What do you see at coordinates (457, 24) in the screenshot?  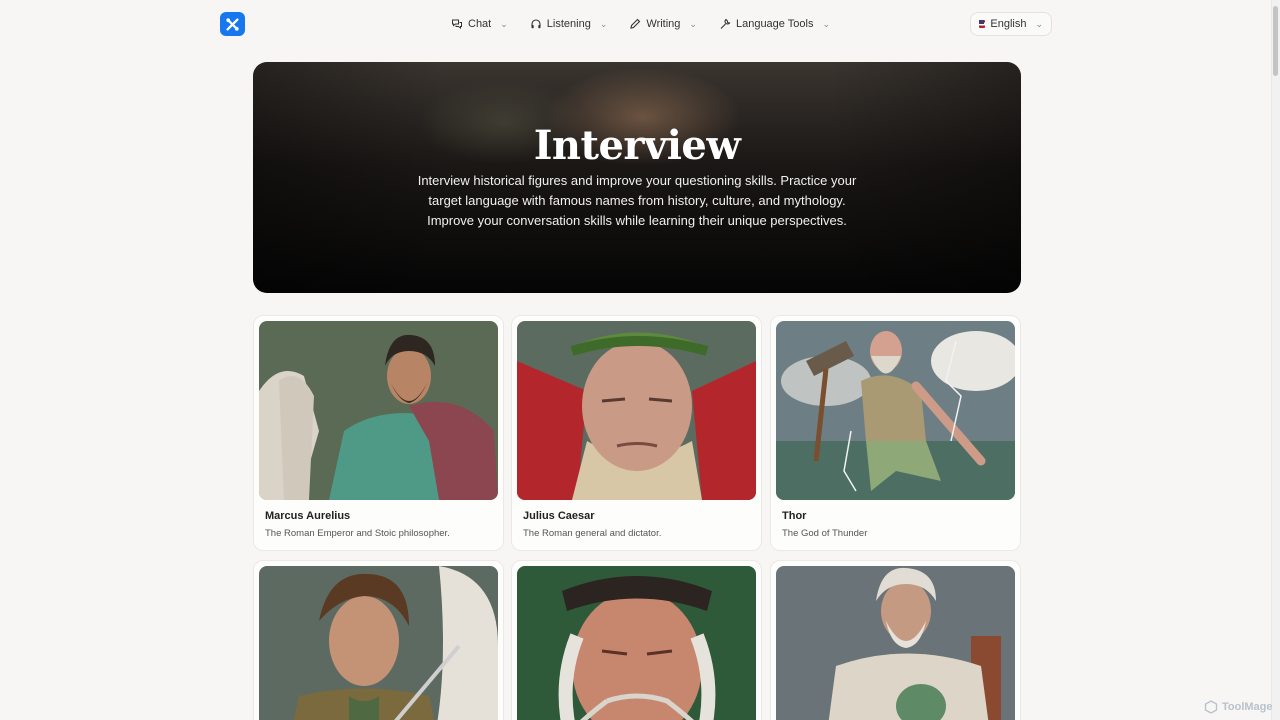 I see `chat-icon` at bounding box center [457, 24].